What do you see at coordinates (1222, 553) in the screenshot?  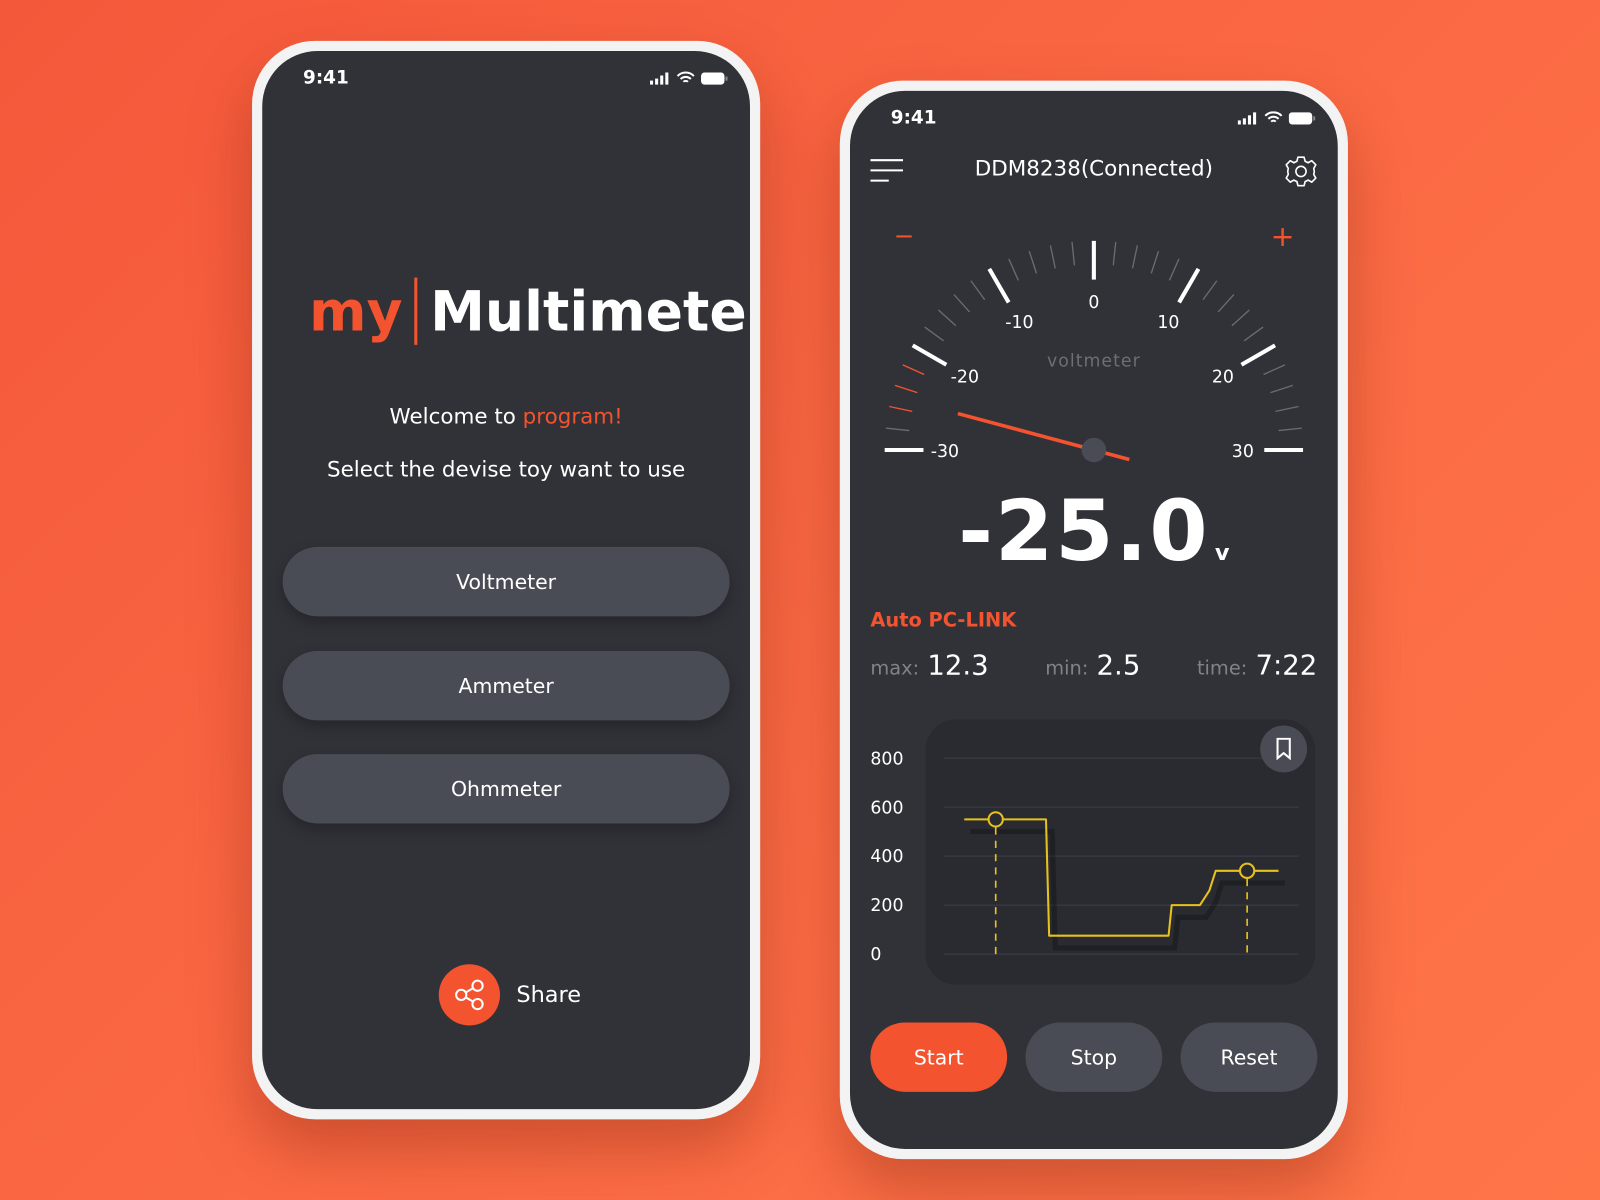 I see `reading-unit: v` at bounding box center [1222, 553].